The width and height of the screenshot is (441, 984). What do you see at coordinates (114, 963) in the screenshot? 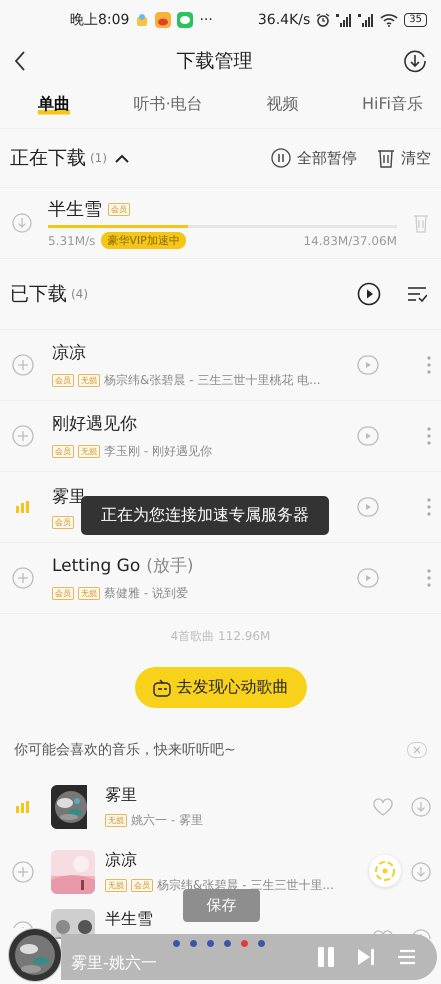
I see `now-playing-title: 雾里-姚六一` at bounding box center [114, 963].